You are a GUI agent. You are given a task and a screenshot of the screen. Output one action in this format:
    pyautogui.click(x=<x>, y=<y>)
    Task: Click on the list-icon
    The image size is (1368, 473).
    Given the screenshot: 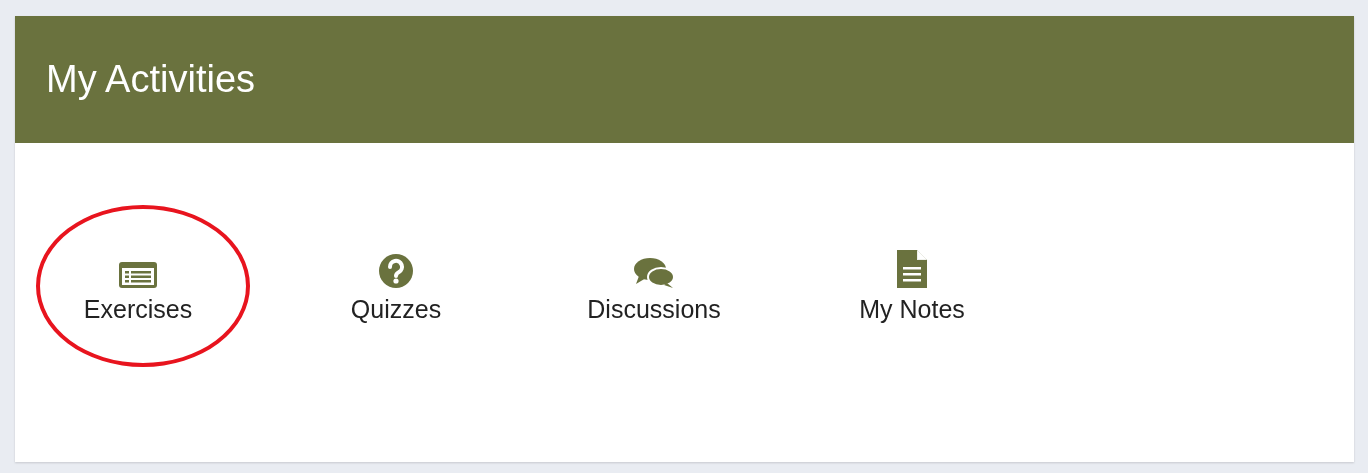 What is the action you would take?
    pyautogui.click(x=138, y=275)
    